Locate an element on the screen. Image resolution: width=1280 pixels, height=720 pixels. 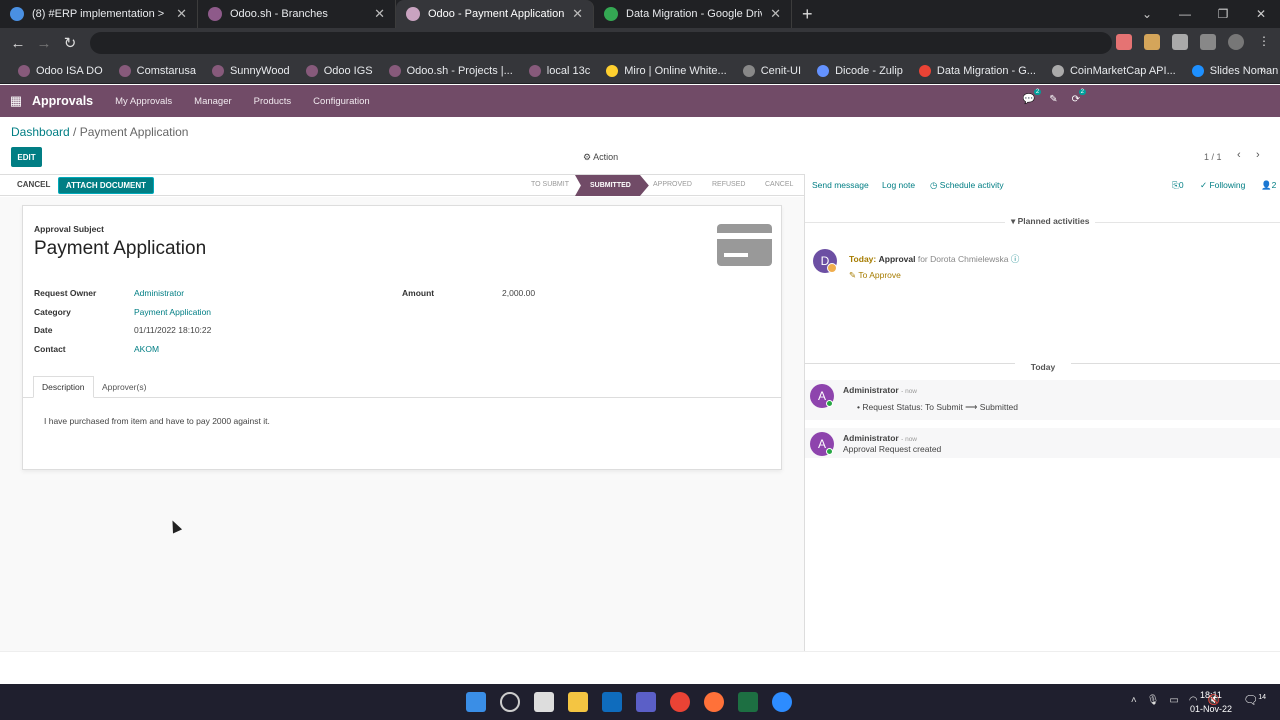
pager-previous-icon: ‹ is located at coordinates (1239, 155).